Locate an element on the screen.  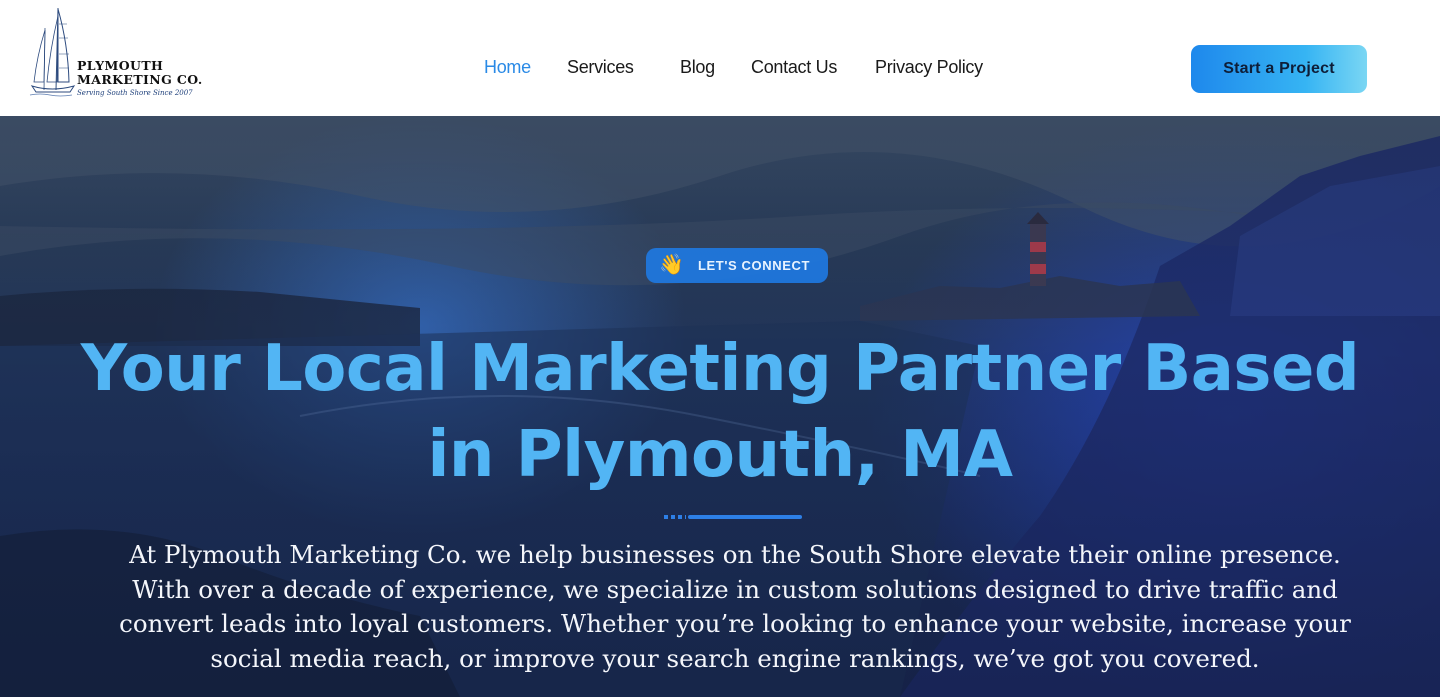
nav-item-services: Services is located at coordinates (600, 67).